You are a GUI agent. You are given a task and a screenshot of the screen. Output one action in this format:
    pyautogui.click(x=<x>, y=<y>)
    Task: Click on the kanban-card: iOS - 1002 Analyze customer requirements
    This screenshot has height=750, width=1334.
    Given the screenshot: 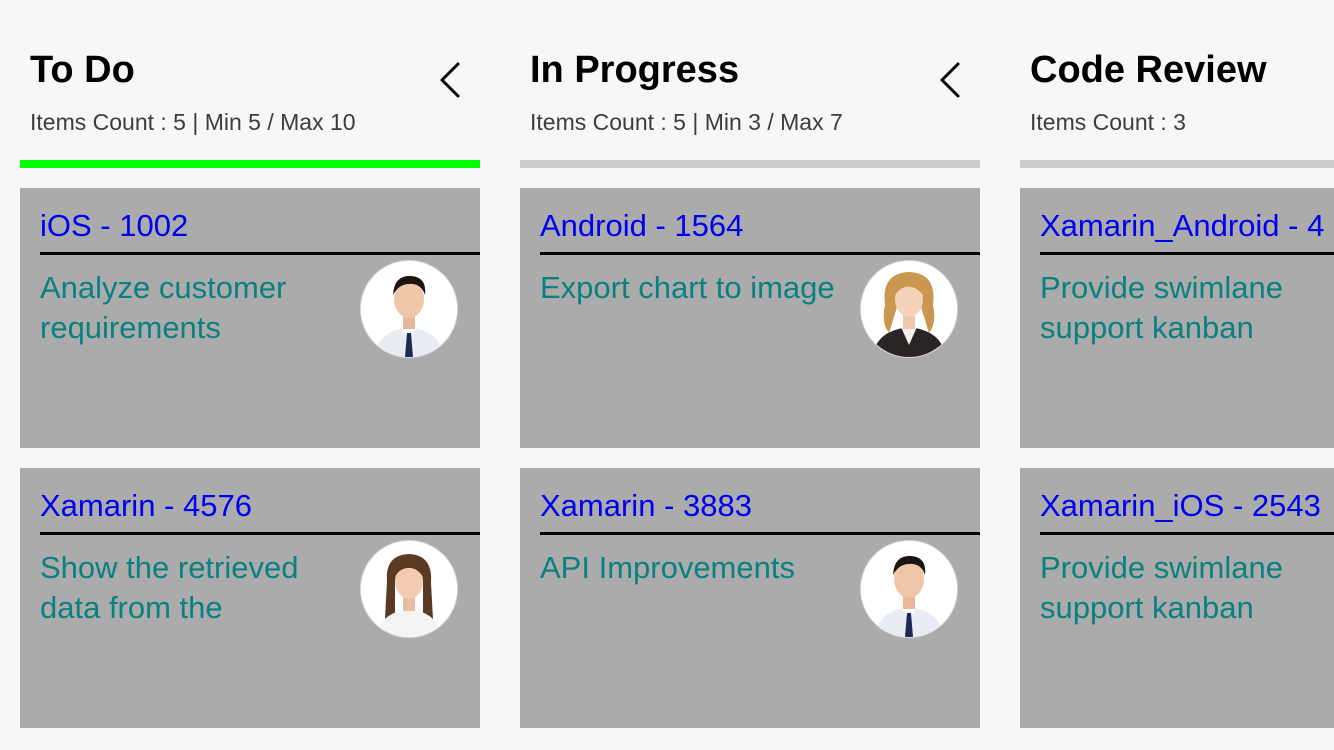 What is the action you would take?
    pyautogui.click(x=250, y=318)
    